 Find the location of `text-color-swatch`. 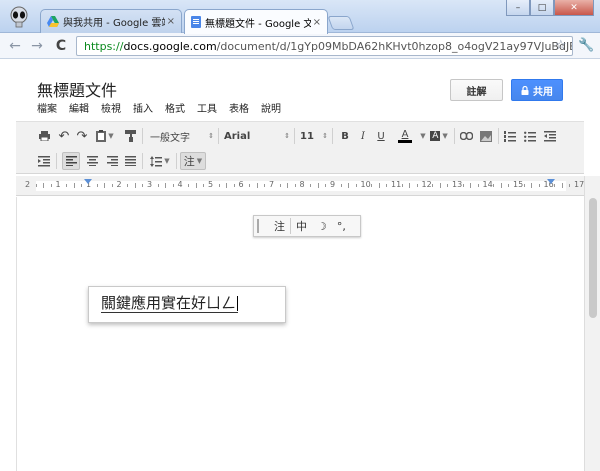

text-color-swatch is located at coordinates (405, 141).